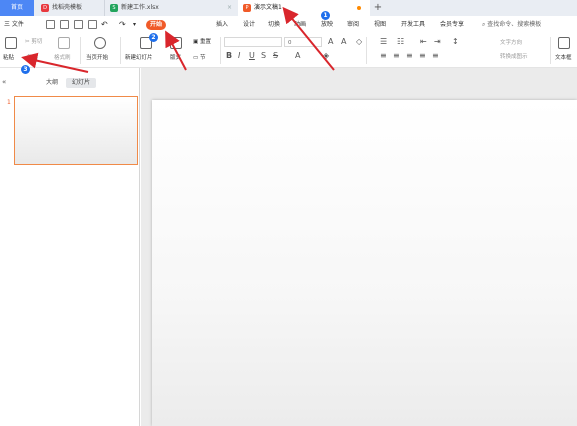 This screenshot has height=426, width=577. I want to click on step-badge-2: 2, so click(153, 37).